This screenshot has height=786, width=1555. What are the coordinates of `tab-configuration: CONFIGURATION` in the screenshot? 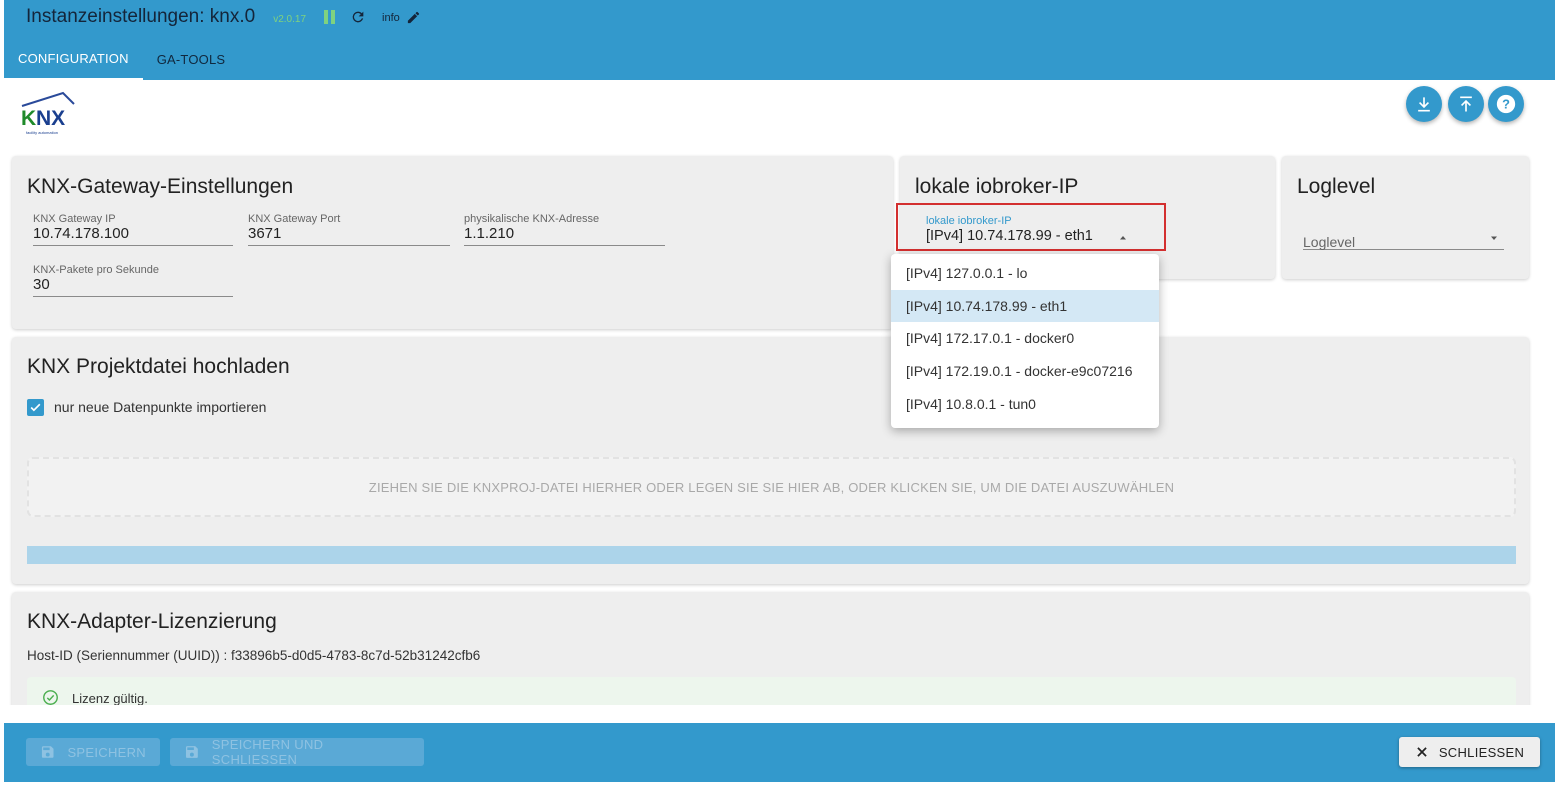 It's located at (73, 59).